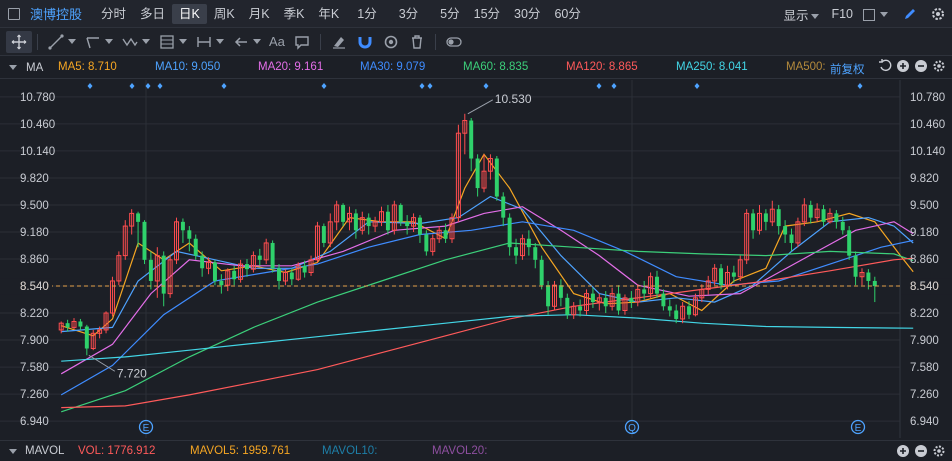 This screenshot has width=952, height=461. Describe the element at coordinates (14, 13) in the screenshot. I see `layout-icon` at that location.